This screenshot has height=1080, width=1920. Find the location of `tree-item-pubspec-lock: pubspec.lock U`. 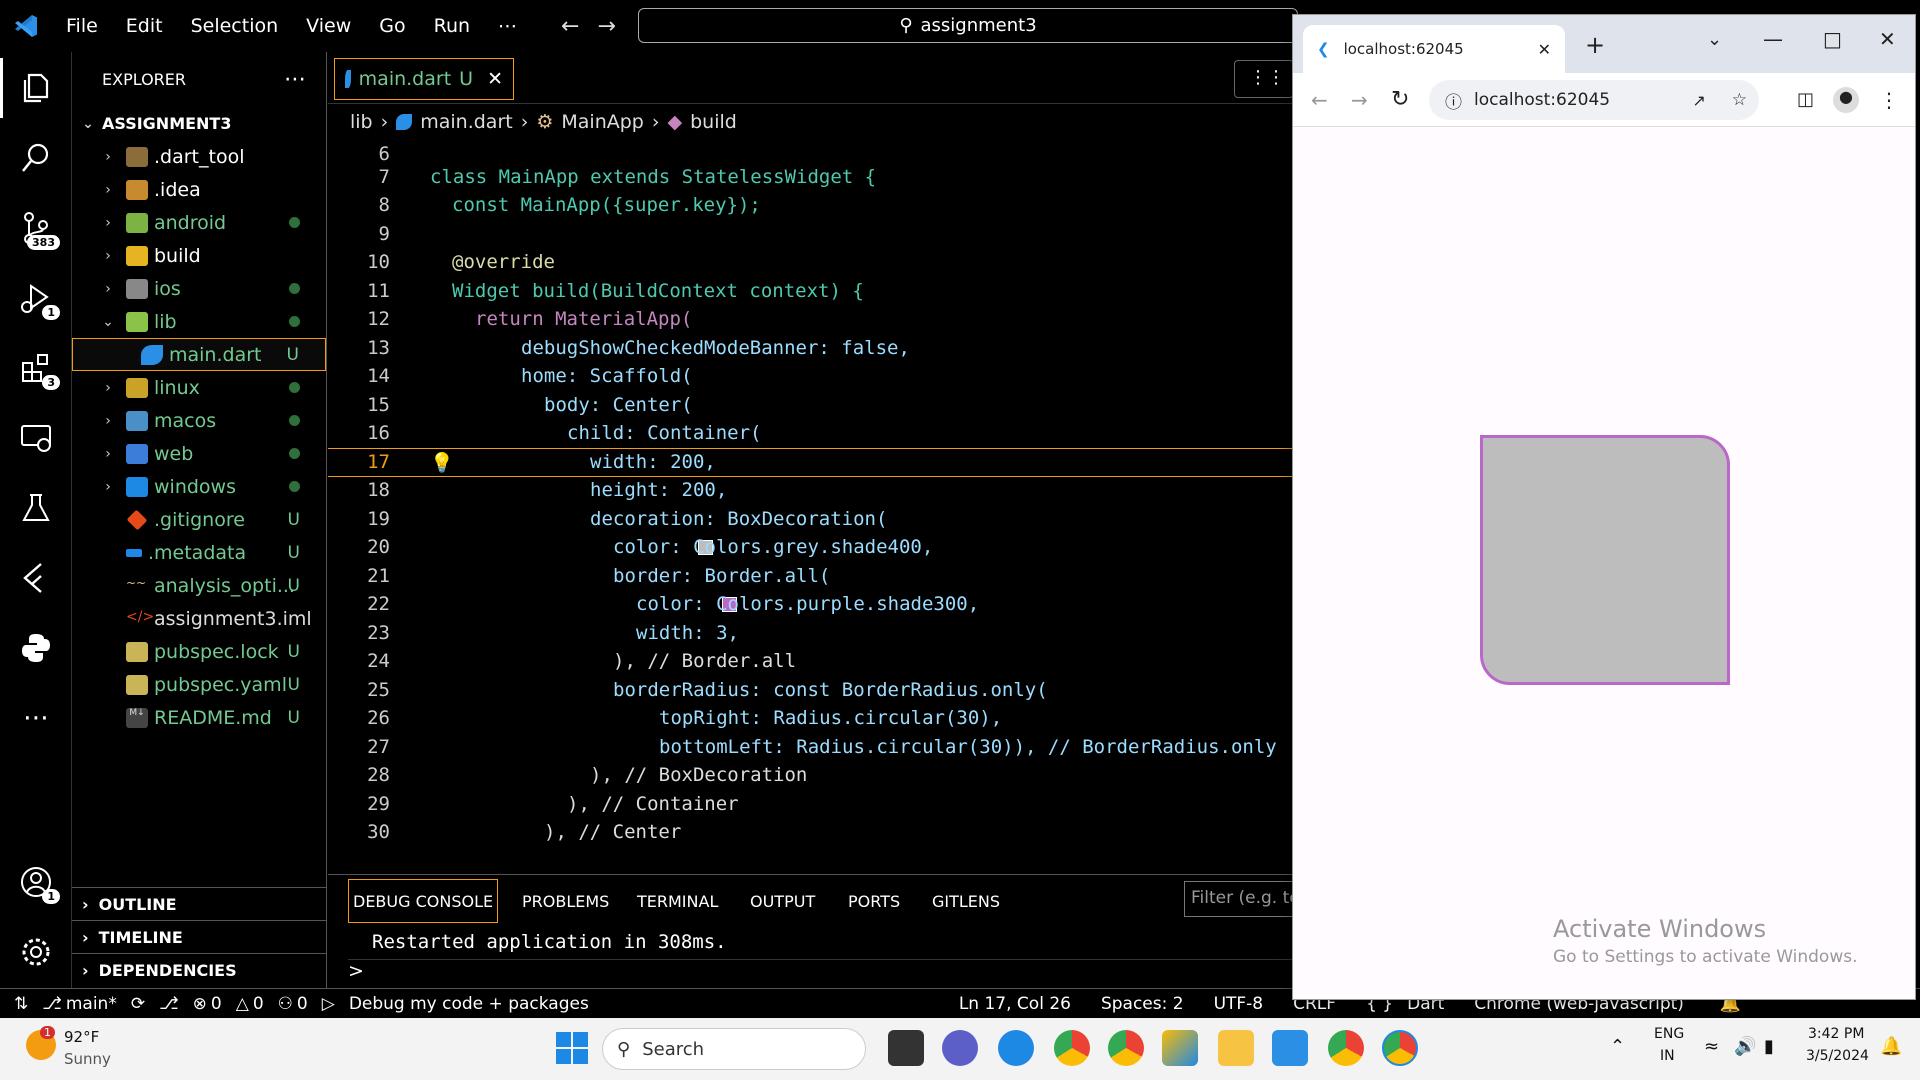

tree-item-pubspec-lock: pubspec.lock U is located at coordinates (199, 651).